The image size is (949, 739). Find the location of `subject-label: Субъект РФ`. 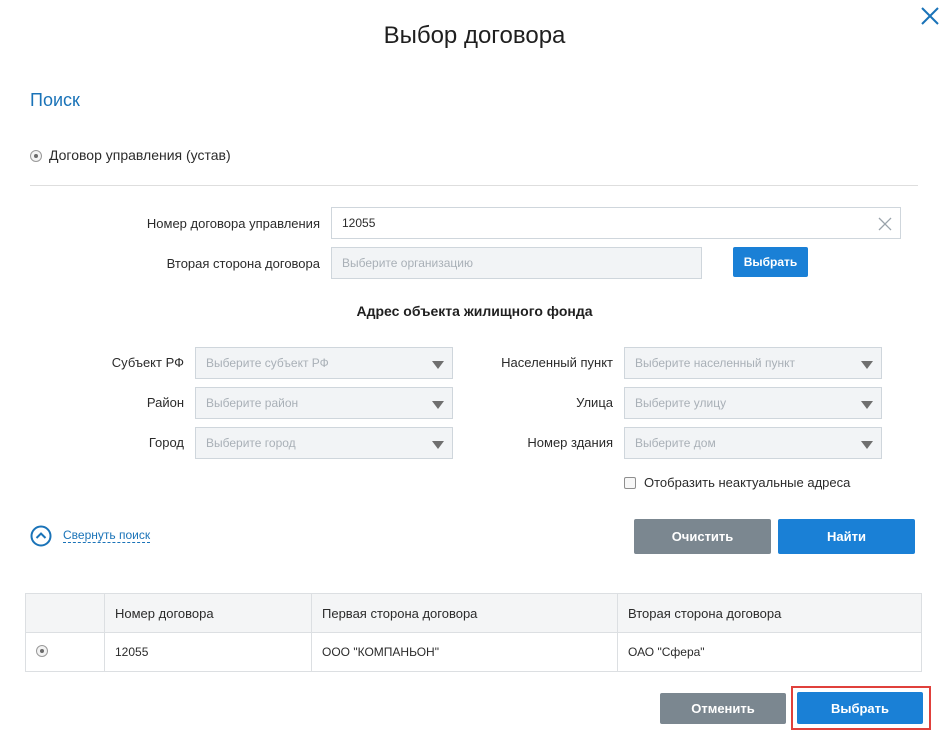

subject-label: Субъект РФ is located at coordinates (147, 362).